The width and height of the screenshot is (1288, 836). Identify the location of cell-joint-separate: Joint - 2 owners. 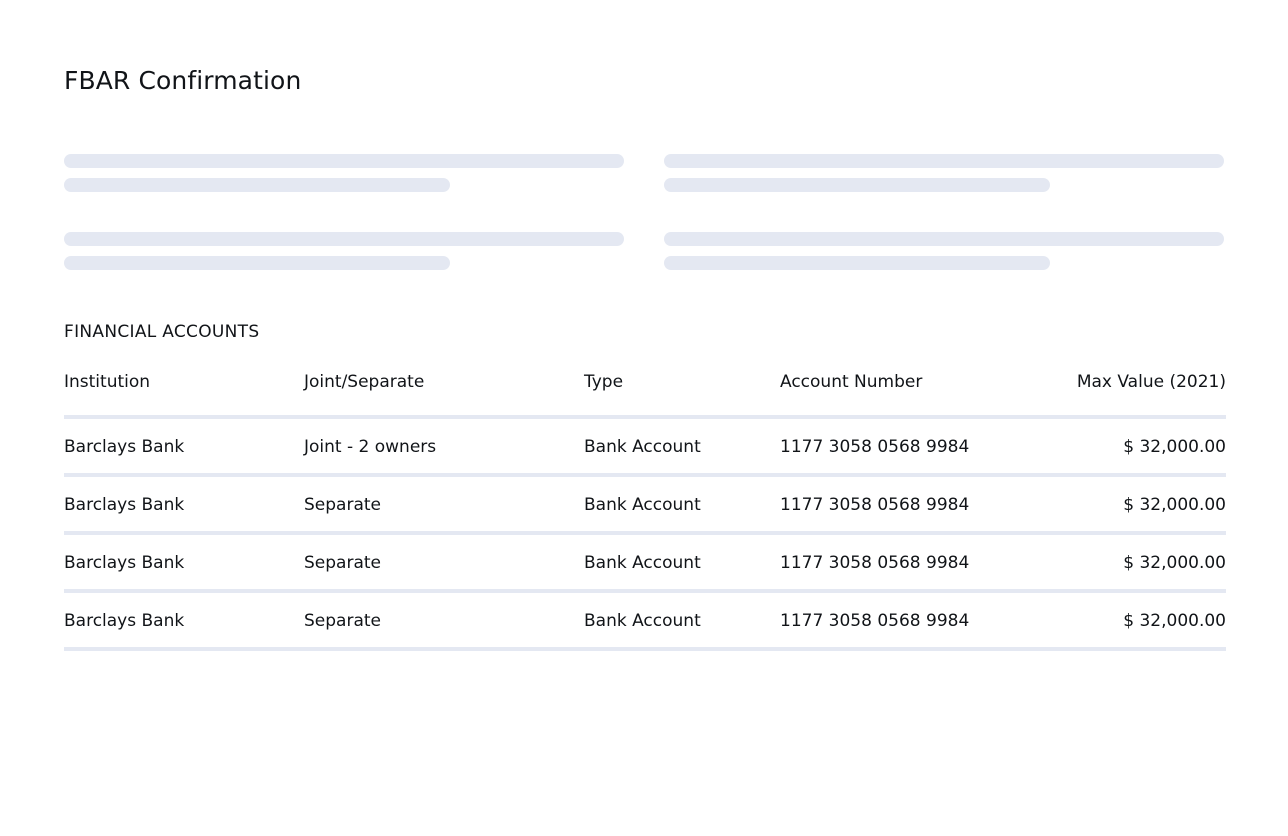
(370, 447).